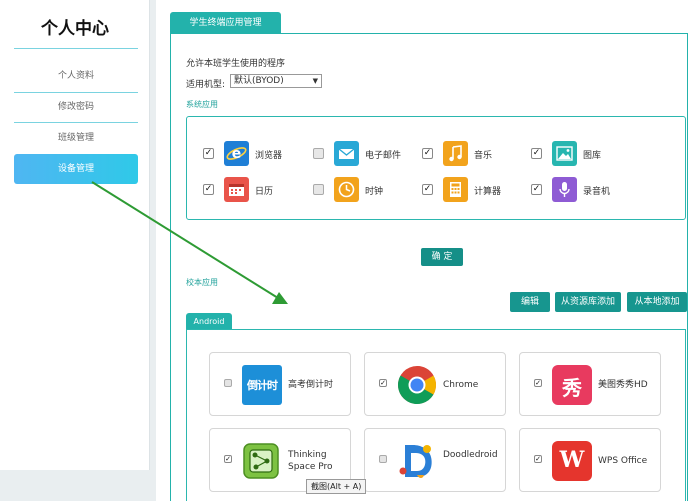 The height and width of the screenshot is (501, 692). What do you see at coordinates (189, 242) in the screenshot?
I see `annotation-arrow` at bounding box center [189, 242].